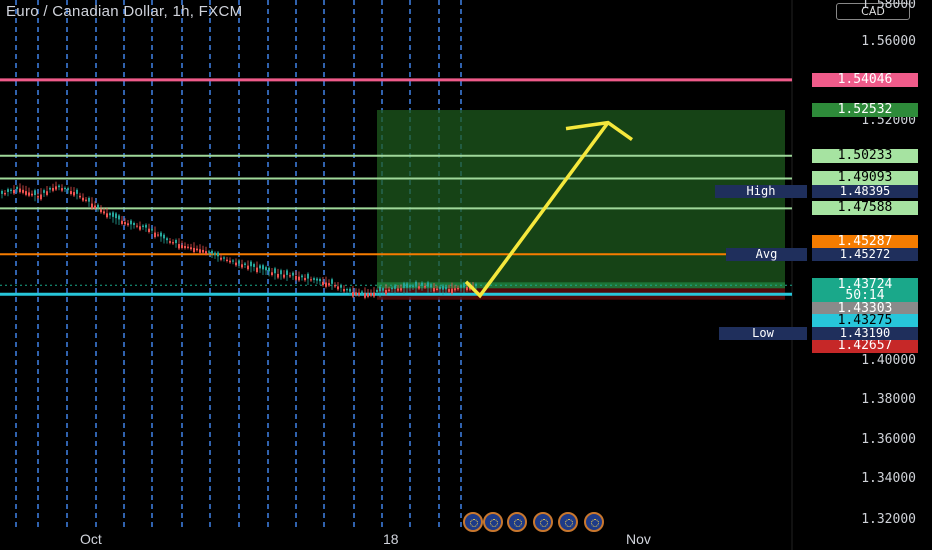 The height and width of the screenshot is (550, 932). I want to click on low-label: Low, so click(763, 333).